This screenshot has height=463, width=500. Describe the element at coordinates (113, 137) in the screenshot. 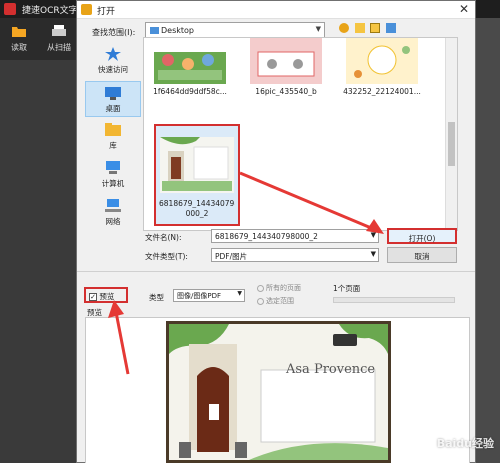

I see `place-library: 库` at that location.